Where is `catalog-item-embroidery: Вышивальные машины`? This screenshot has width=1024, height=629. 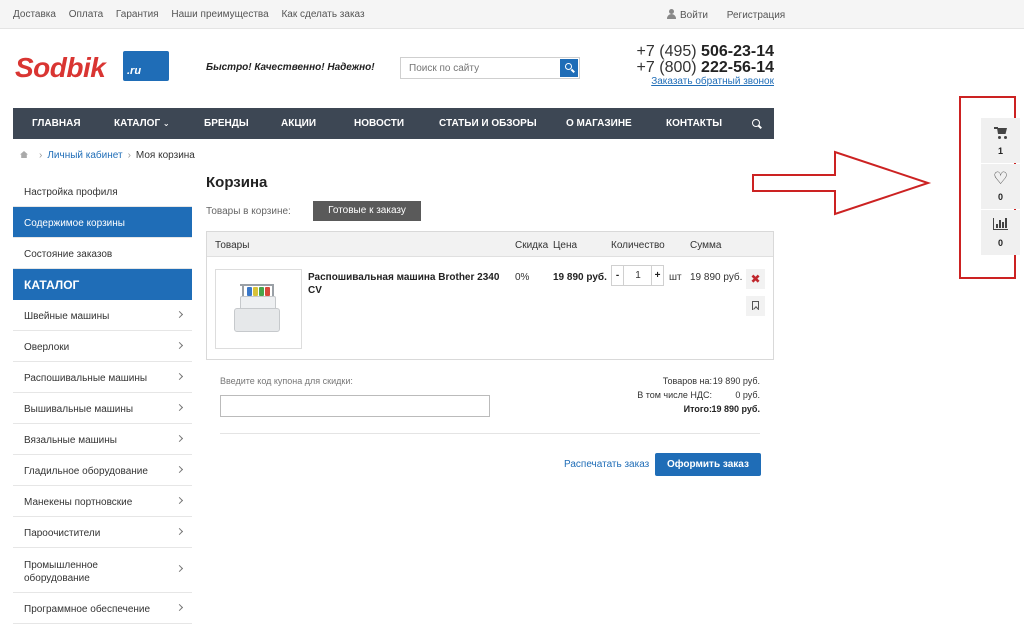 catalog-item-embroidery: Вышивальные машины is located at coordinates (102, 408).